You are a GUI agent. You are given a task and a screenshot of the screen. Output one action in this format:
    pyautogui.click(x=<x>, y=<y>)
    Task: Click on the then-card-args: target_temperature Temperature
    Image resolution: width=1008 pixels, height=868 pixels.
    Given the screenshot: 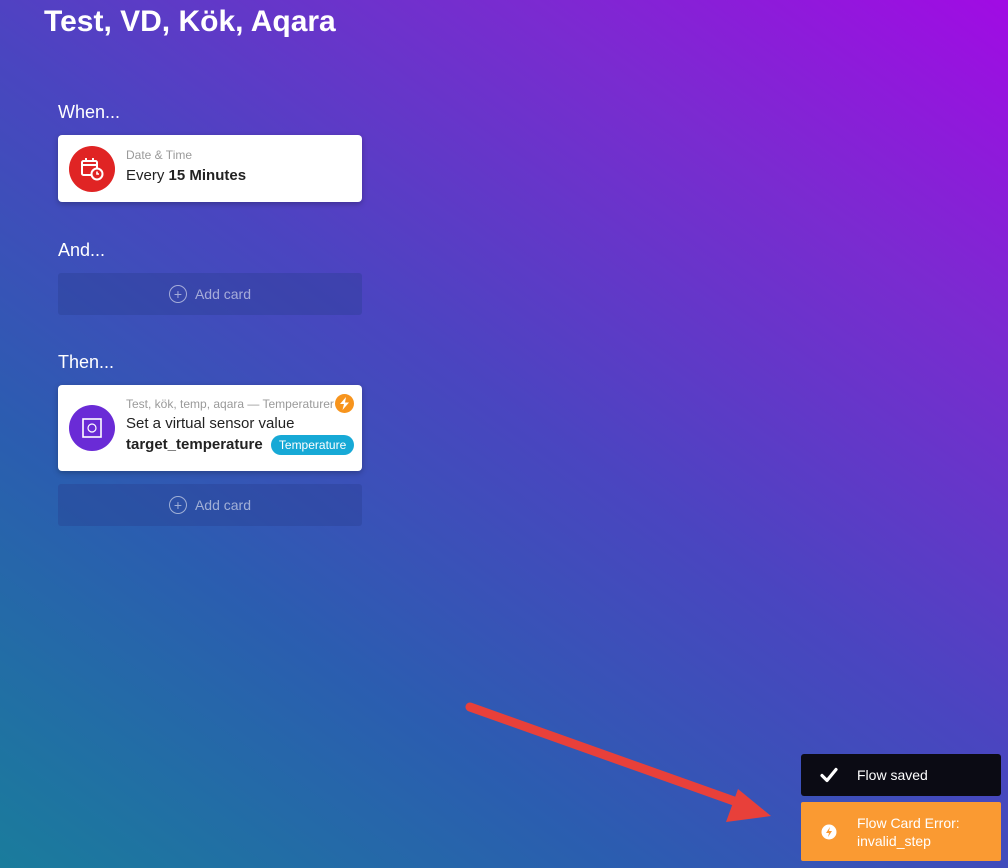 What is the action you would take?
    pyautogui.click(x=240, y=445)
    